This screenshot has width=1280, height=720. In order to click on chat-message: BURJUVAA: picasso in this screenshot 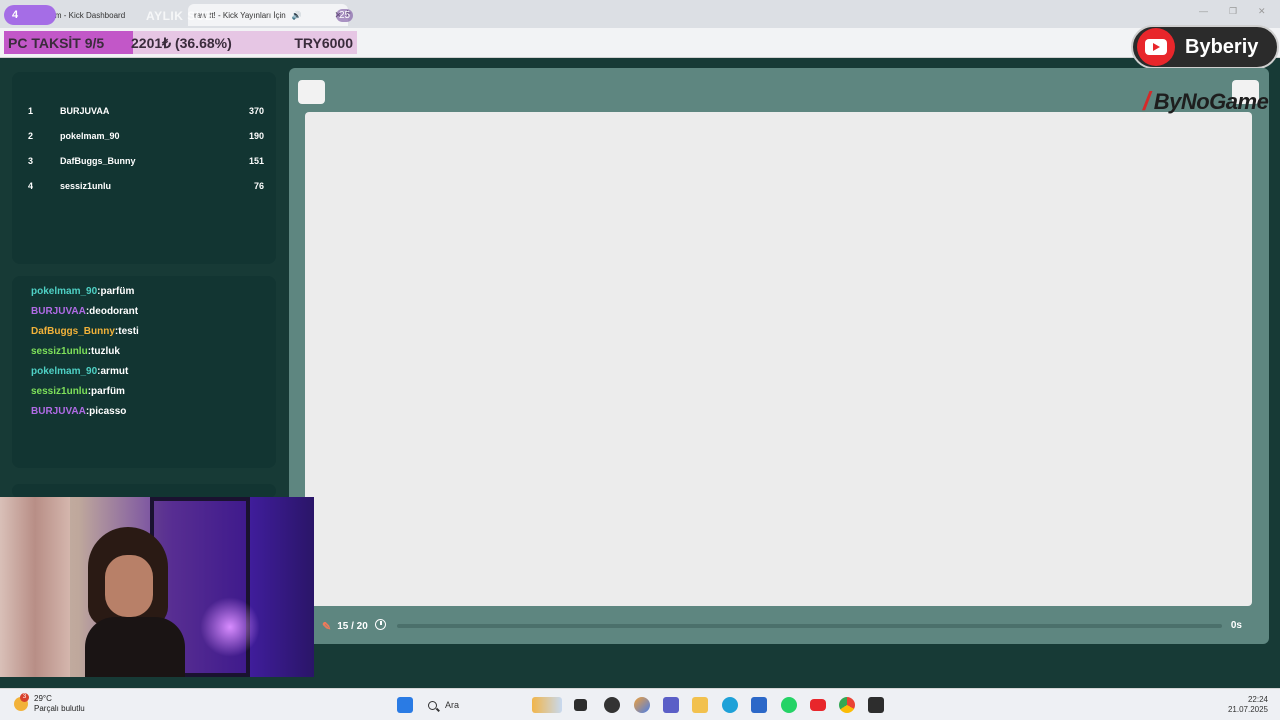, I will do `click(78, 411)`.